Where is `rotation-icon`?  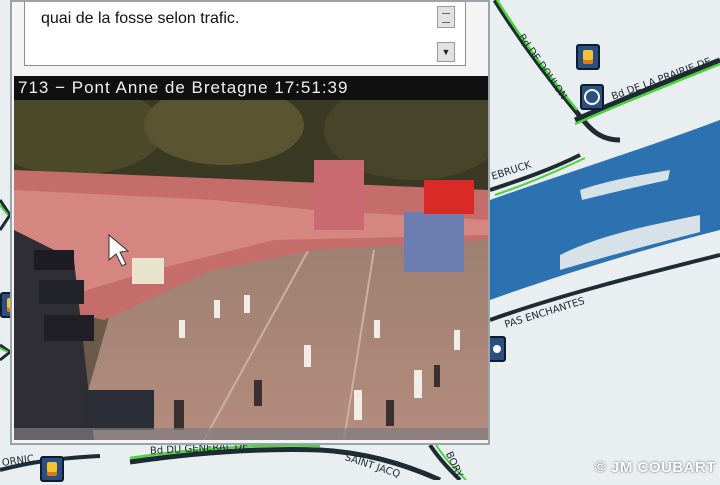
rotation-icon is located at coordinates (592, 97).